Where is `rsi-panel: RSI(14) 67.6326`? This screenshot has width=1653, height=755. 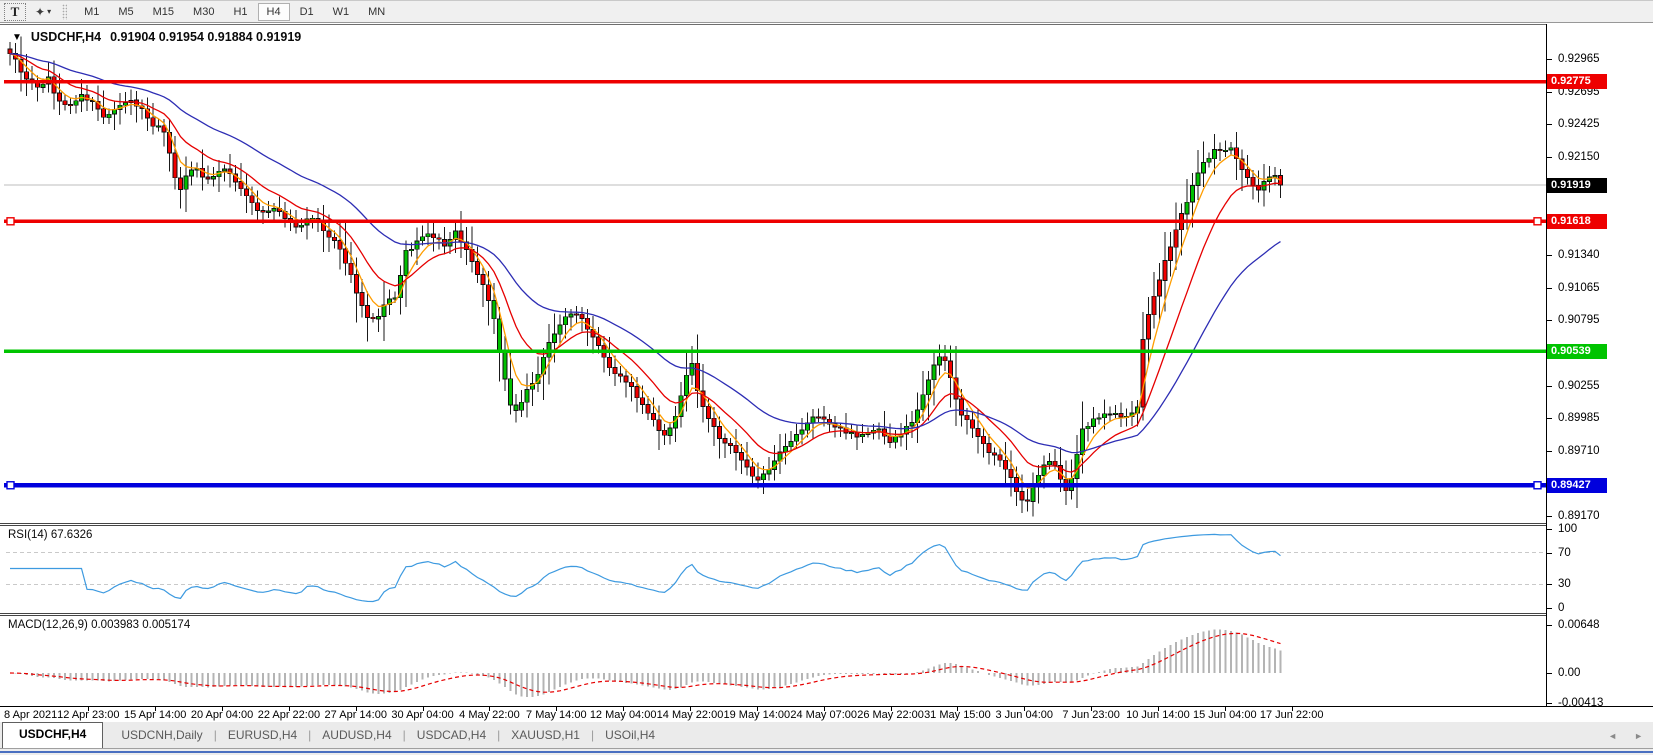
rsi-panel: RSI(14) 67.6326 is located at coordinates (826, 570).